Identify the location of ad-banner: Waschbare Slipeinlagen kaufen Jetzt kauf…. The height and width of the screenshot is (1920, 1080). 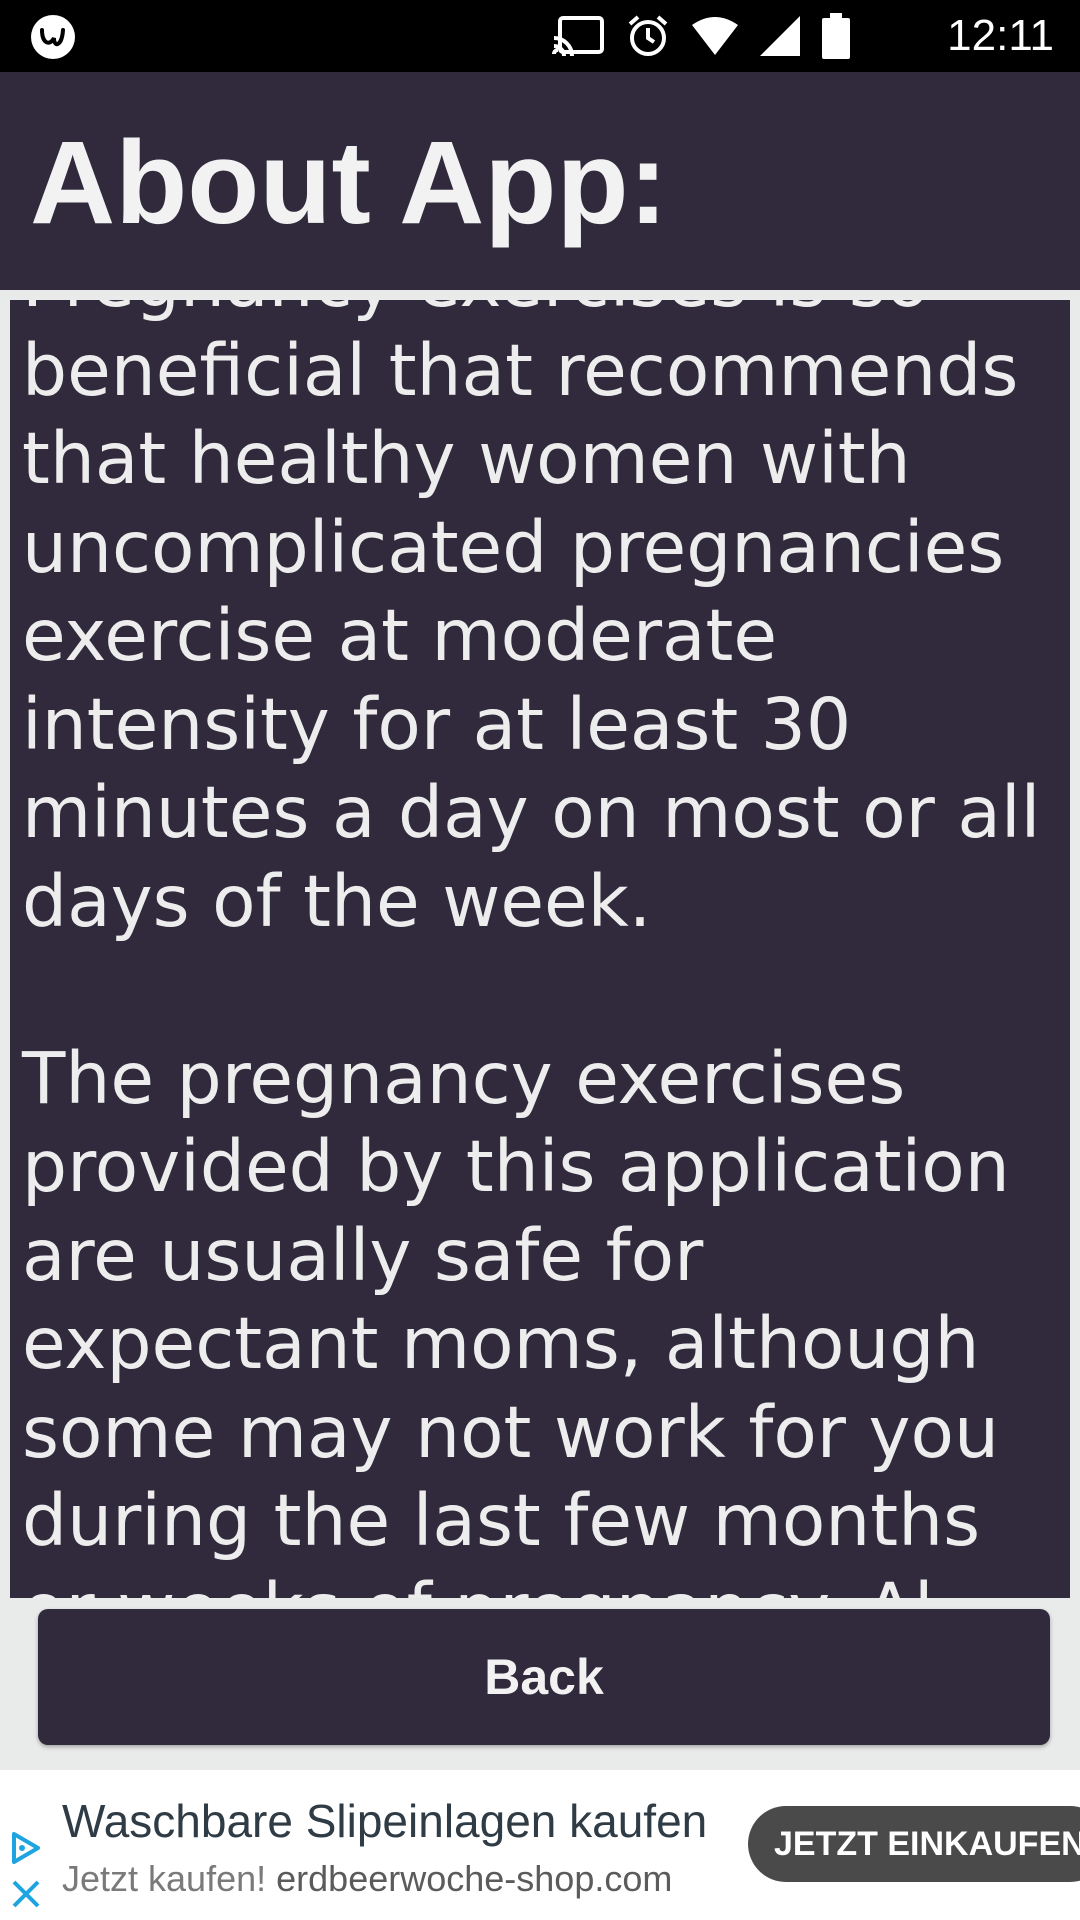
(540, 1845).